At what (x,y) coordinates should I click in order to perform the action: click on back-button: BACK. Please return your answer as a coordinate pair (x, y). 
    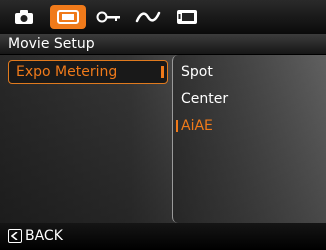
    Looking at the image, I should click on (35, 236).